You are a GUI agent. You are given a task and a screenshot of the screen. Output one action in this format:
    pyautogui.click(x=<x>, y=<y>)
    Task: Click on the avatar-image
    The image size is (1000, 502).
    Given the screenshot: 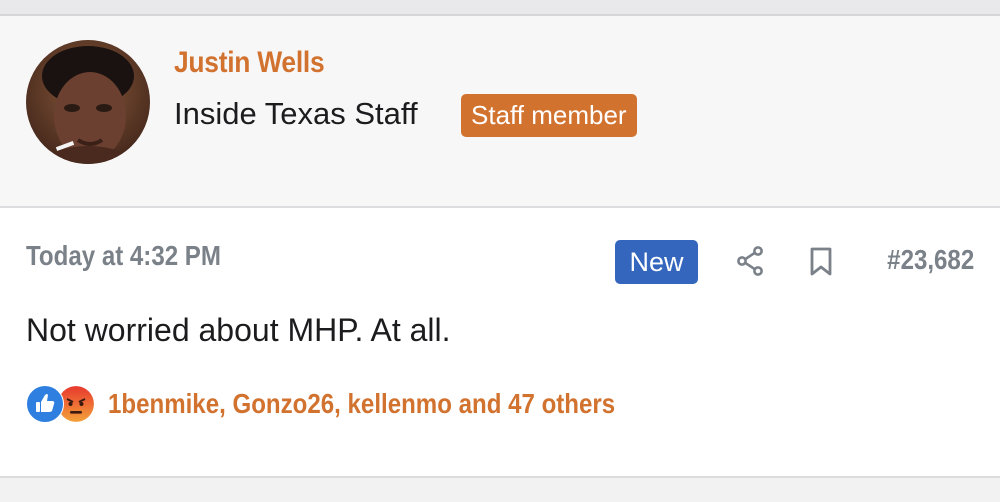 What is the action you would take?
    pyautogui.click(x=88, y=102)
    